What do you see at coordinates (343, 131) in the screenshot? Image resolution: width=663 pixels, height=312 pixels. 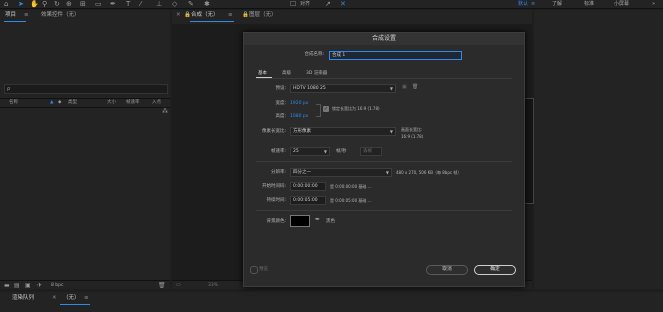 I see `pixel-aspect-select: 方形像素 ▼` at bounding box center [343, 131].